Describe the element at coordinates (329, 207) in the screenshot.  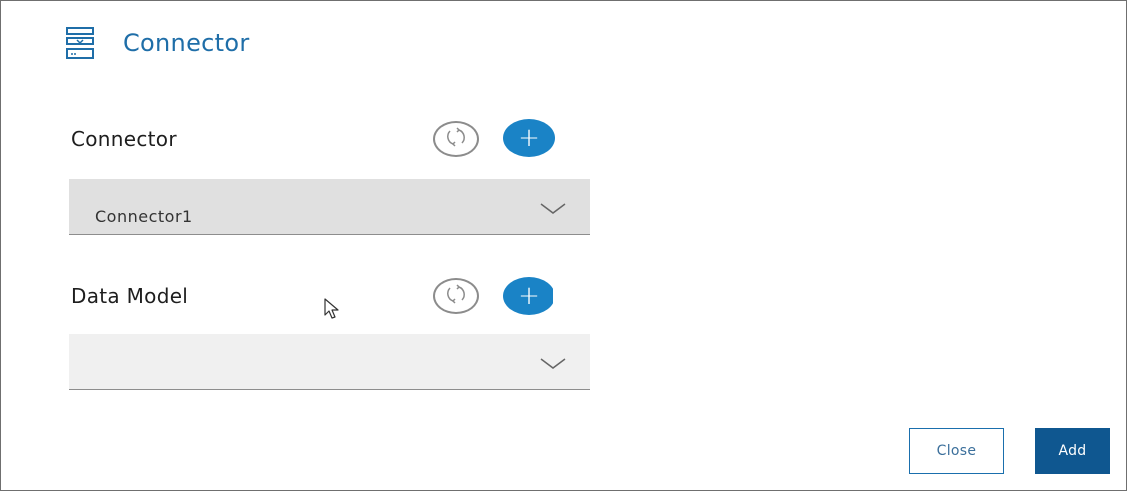
I see `connector-dropdown: Connector1` at that location.